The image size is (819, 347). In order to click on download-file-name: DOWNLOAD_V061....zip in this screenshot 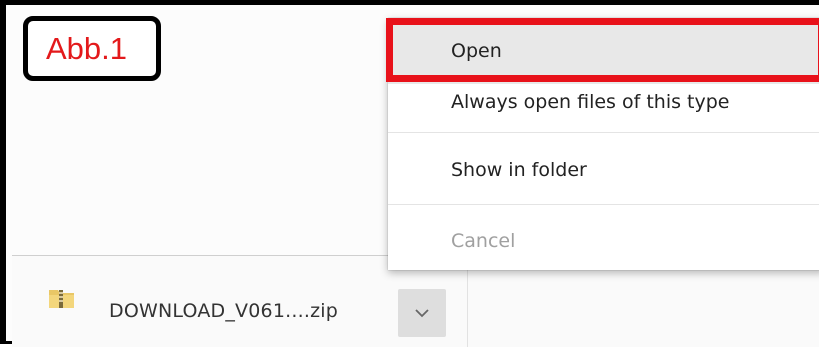, I will do `click(223, 311)`.